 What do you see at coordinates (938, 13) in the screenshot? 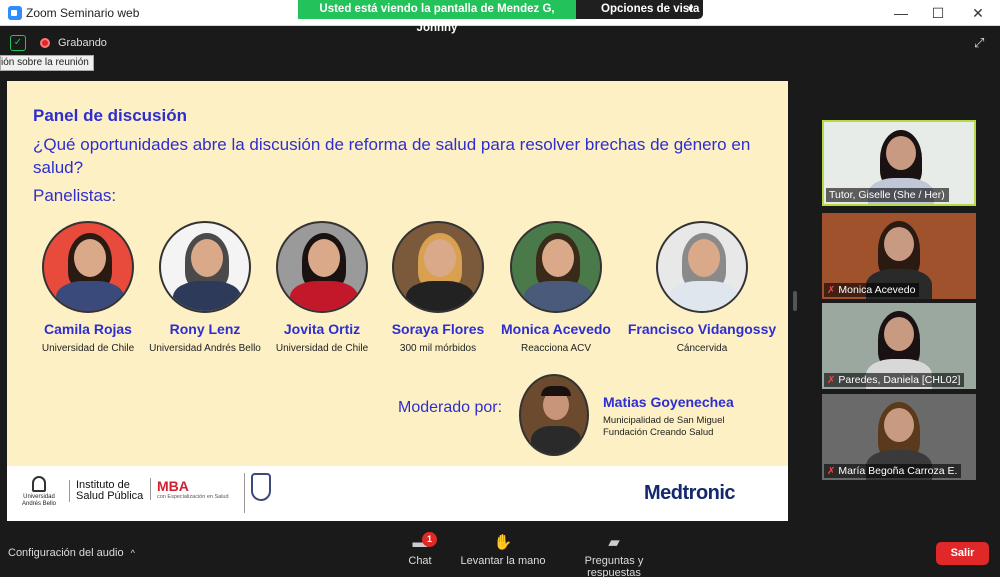
I see `maximize-button: ☐` at bounding box center [938, 13].